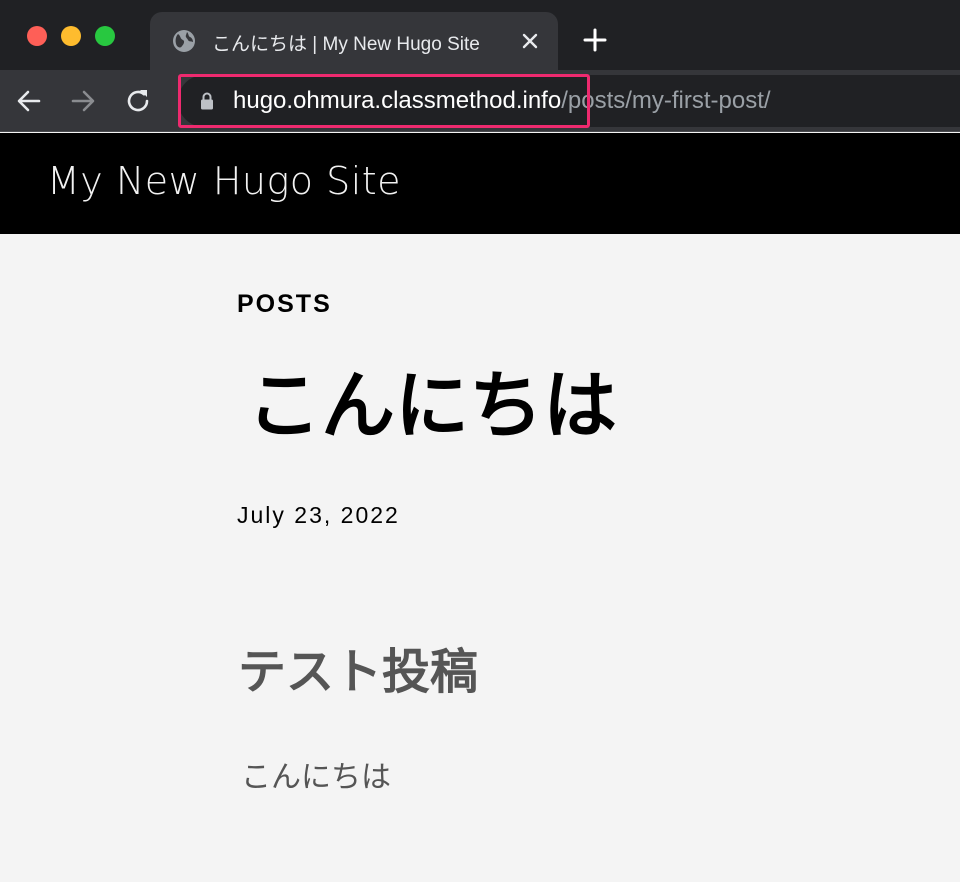 The width and height of the screenshot is (960, 882). Describe the element at coordinates (83, 101) in the screenshot. I see `forward-arrow-icon` at that location.